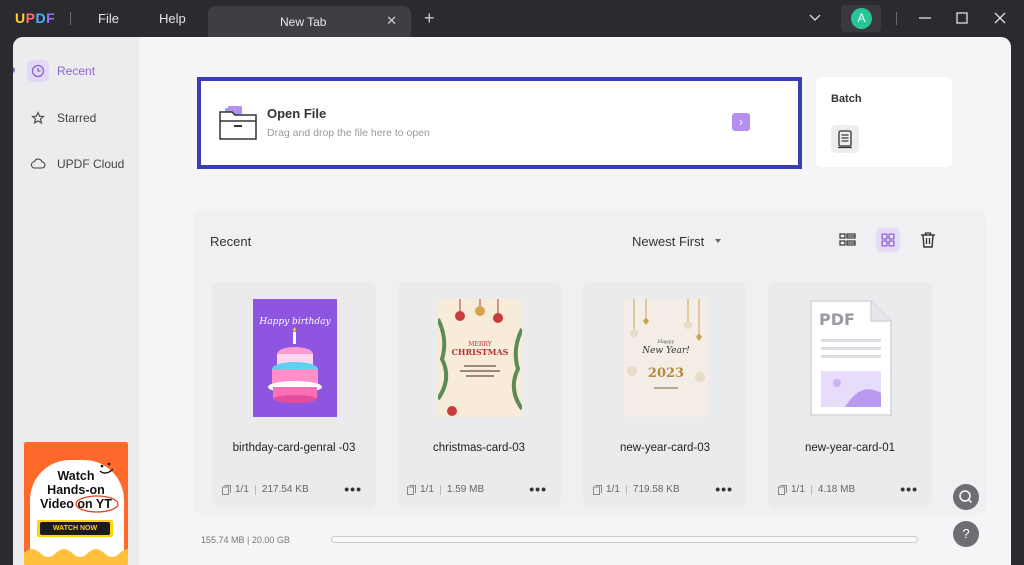  What do you see at coordinates (429, 18) in the screenshot?
I see `new-tab-button: +` at bounding box center [429, 18].